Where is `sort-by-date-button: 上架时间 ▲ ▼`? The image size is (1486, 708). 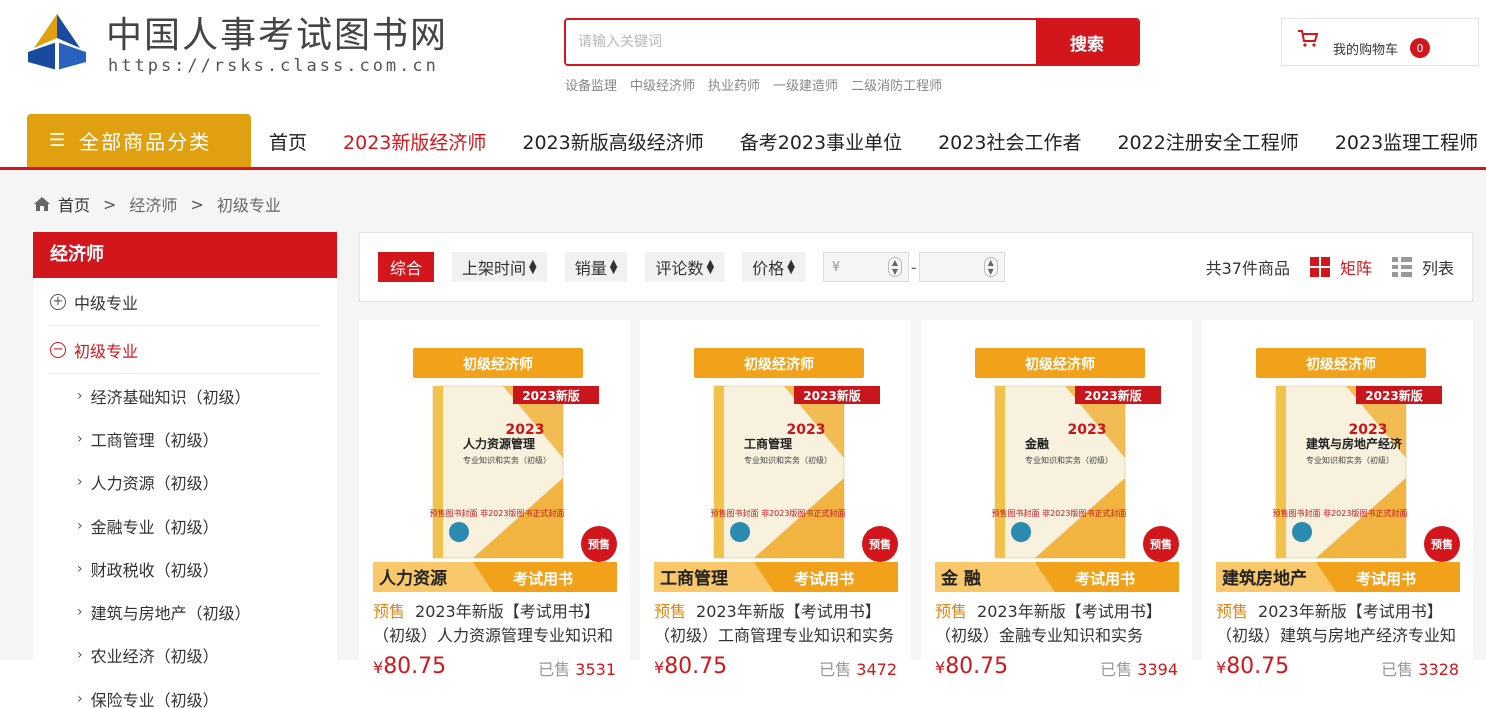 sort-by-date-button: 上架时间 ▲ ▼ is located at coordinates (499, 267).